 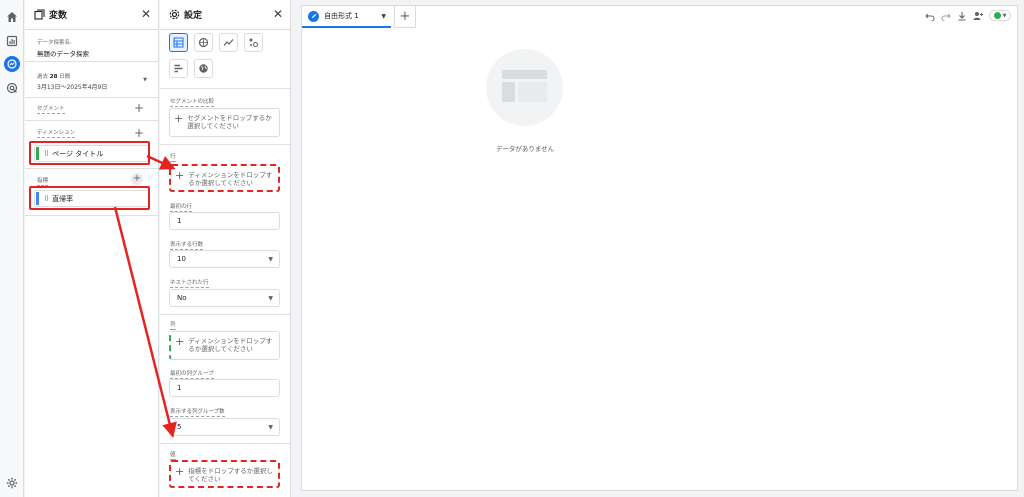 I want to click on settings-icon, so click(x=12, y=481).